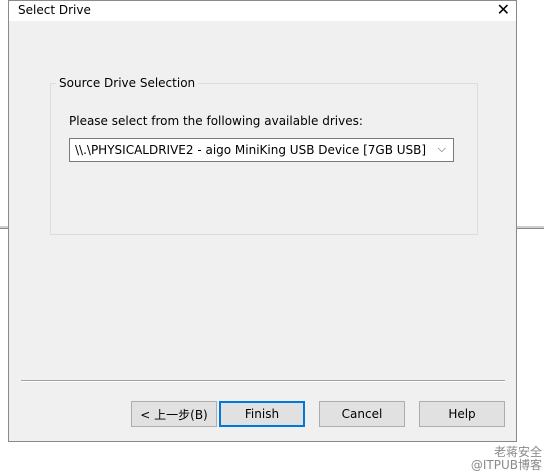 This screenshot has width=544, height=476. I want to click on finish-button-label: Finish, so click(262, 414).